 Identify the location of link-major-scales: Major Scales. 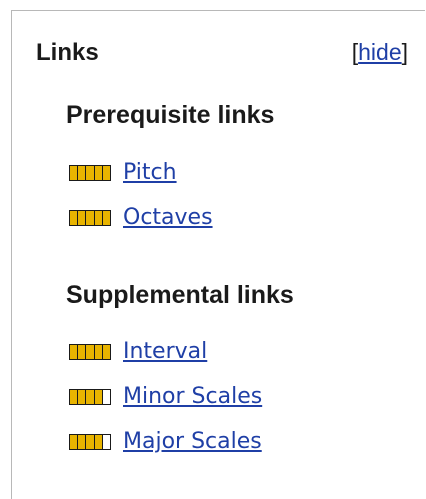
(192, 442).